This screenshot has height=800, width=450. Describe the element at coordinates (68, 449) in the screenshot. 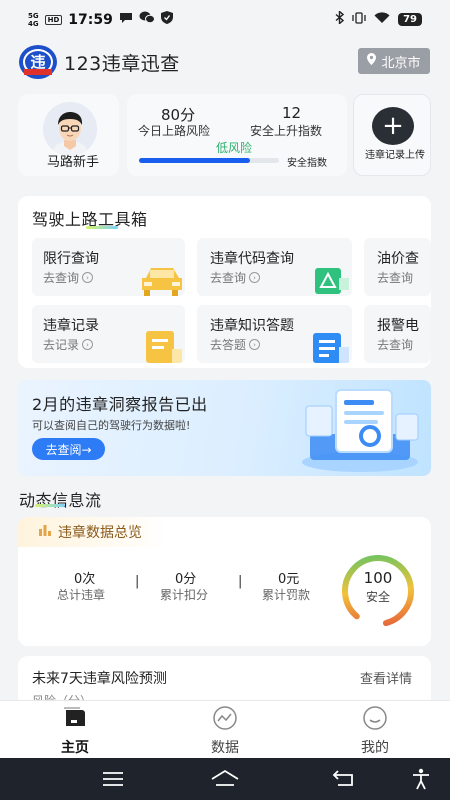

I see `view-report-button: 去查阅→` at that location.